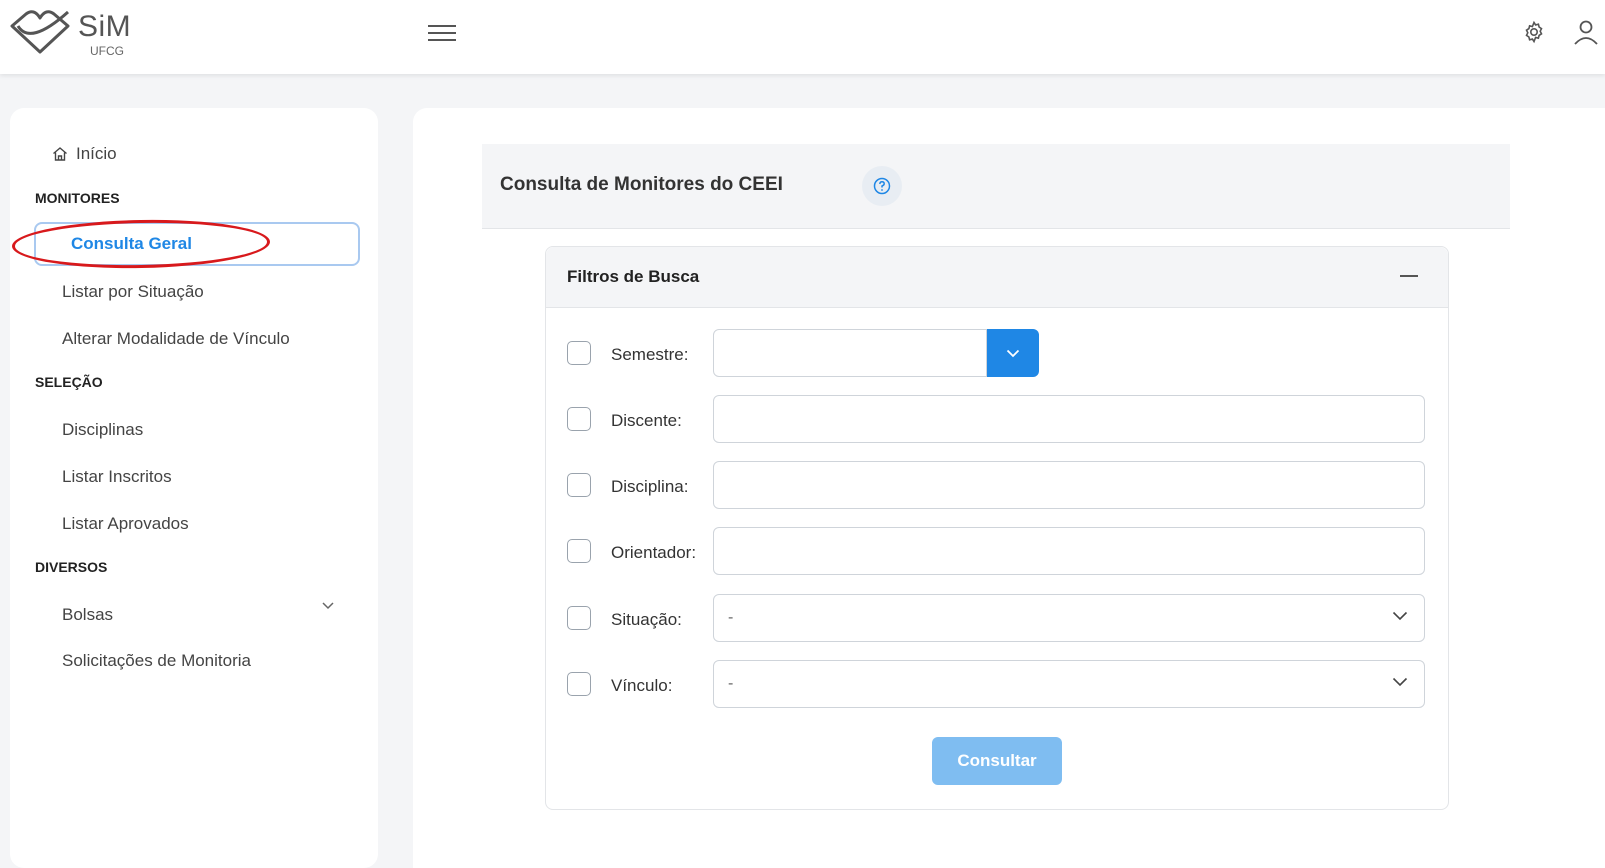 The image size is (1605, 868). What do you see at coordinates (1069, 684) in the screenshot?
I see `vinculo-select: -` at bounding box center [1069, 684].